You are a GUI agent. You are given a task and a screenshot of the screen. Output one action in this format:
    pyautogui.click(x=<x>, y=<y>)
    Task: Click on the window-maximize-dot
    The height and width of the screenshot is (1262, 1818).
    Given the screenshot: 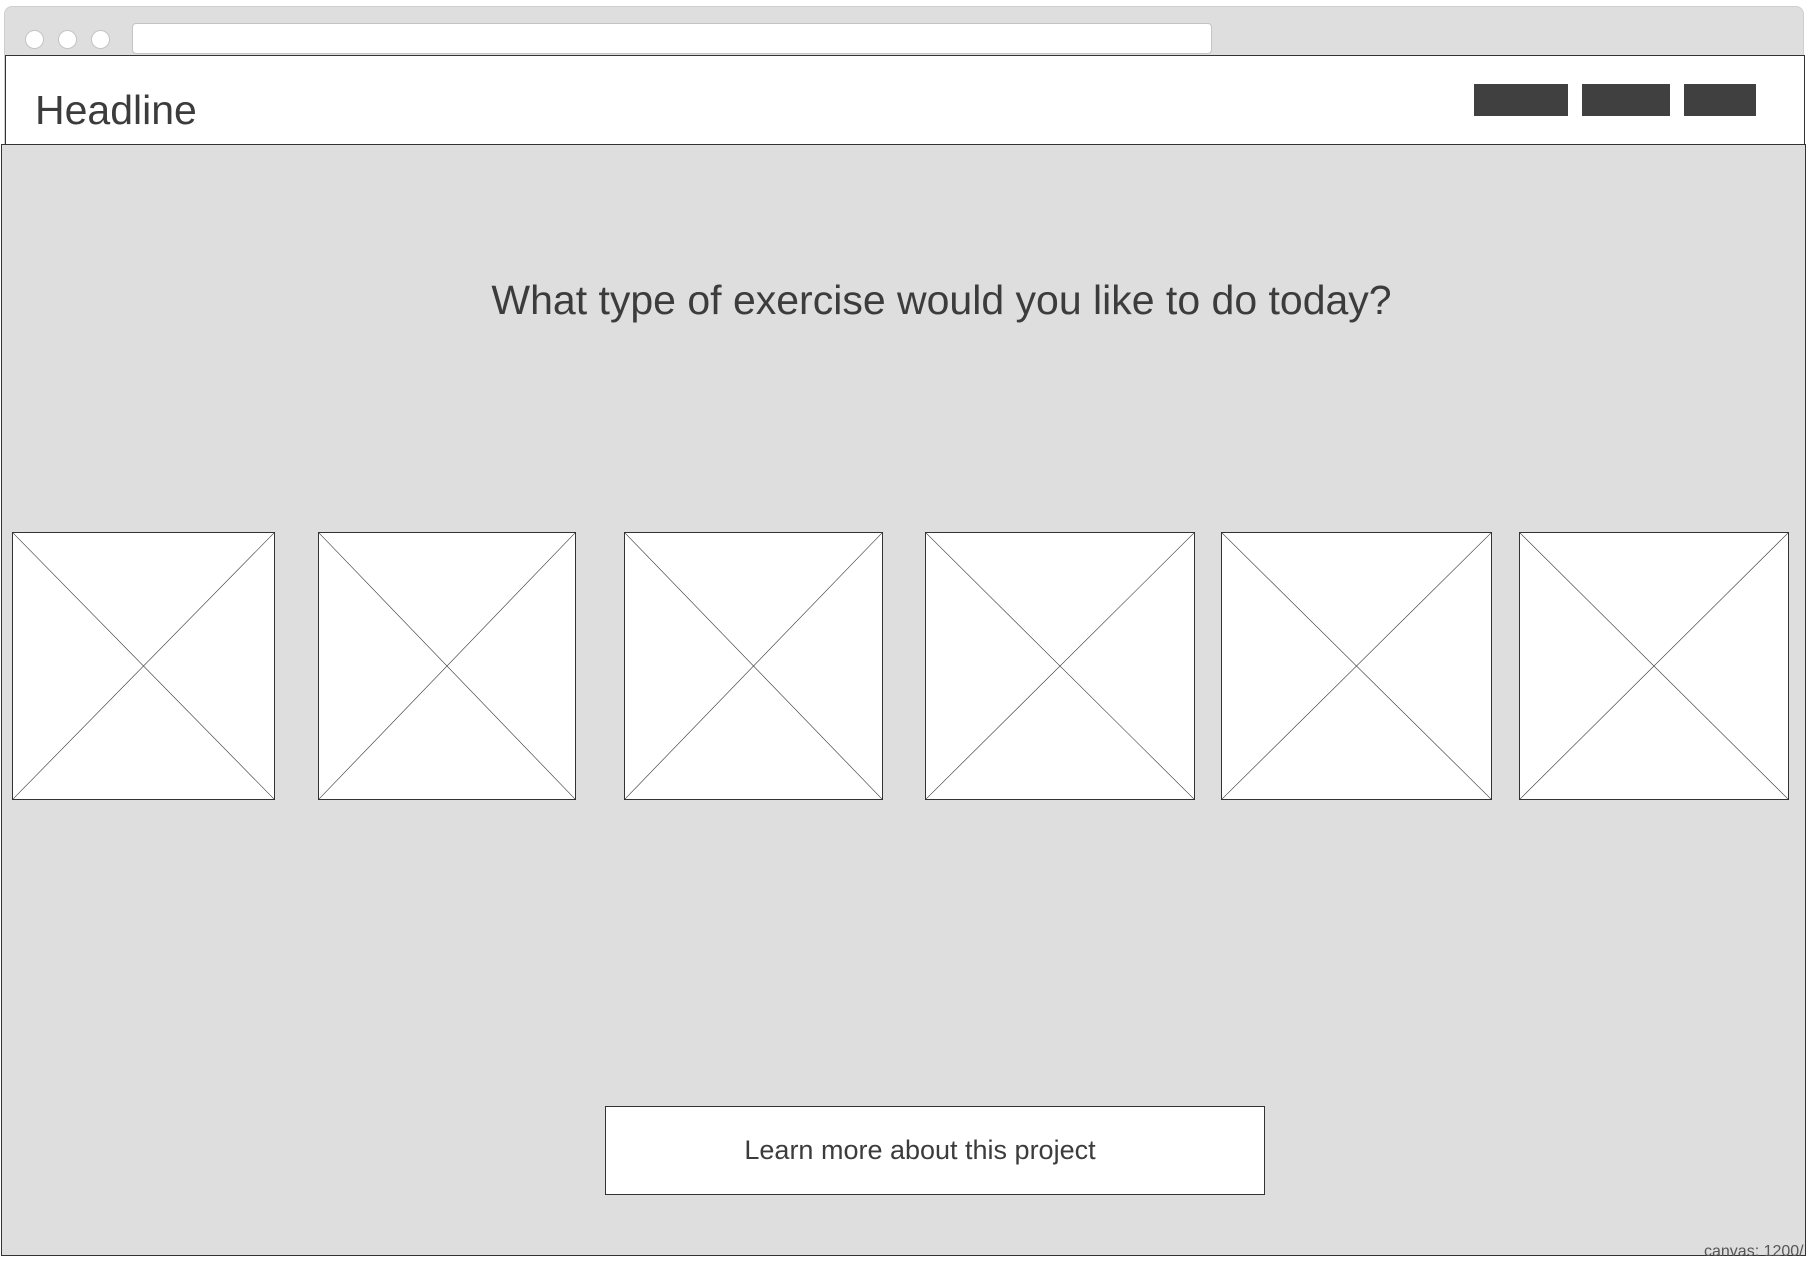 What is the action you would take?
    pyautogui.click(x=100, y=39)
    